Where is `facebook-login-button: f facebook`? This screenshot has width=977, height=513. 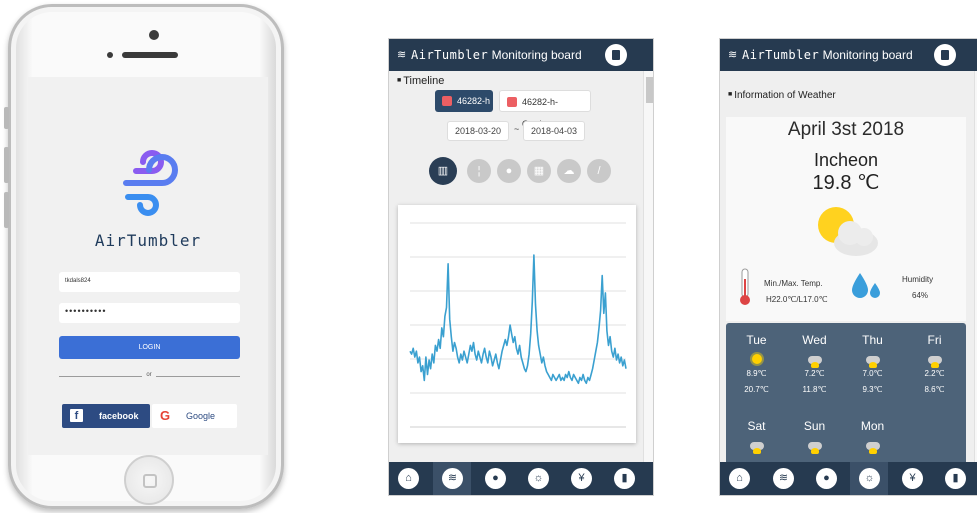 facebook-login-button: f facebook is located at coordinates (106, 416).